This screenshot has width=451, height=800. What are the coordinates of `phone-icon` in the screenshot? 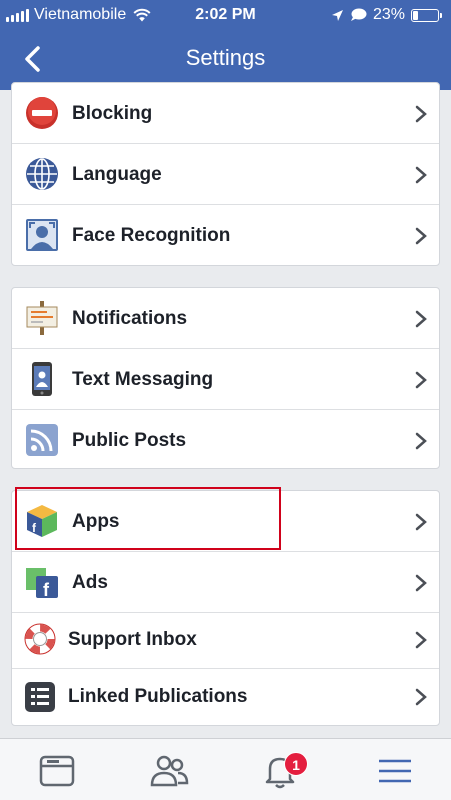 It's located at (42, 379).